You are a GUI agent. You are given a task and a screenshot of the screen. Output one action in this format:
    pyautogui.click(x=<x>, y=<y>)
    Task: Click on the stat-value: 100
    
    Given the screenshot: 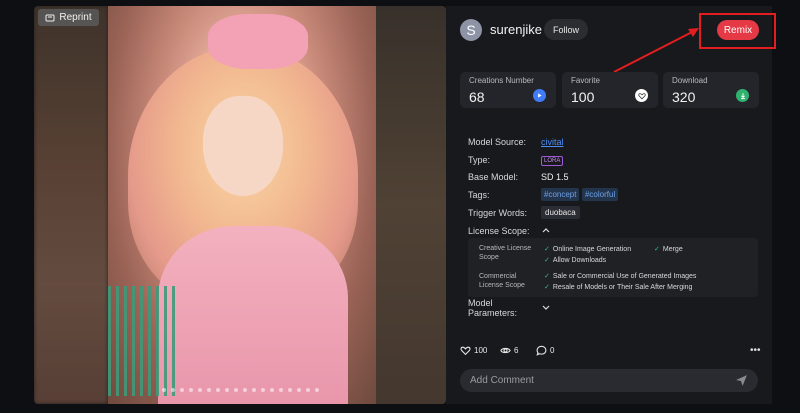 What is the action you would take?
    pyautogui.click(x=583, y=97)
    